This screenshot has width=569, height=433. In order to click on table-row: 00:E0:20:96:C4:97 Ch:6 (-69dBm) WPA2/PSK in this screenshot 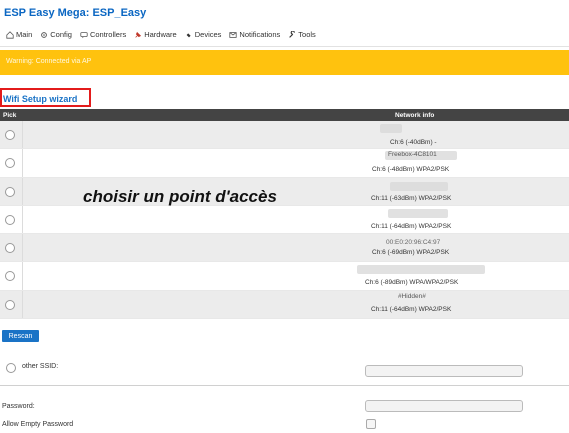, I will do `click(284, 248)`.